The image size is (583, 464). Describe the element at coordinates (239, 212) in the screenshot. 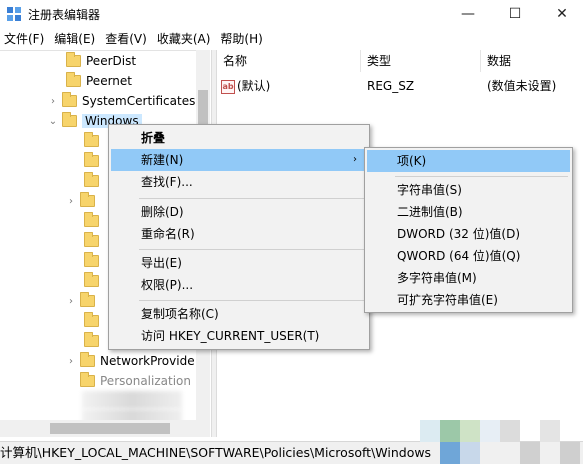

I see `menu-item-delete: 删除(D)` at that location.